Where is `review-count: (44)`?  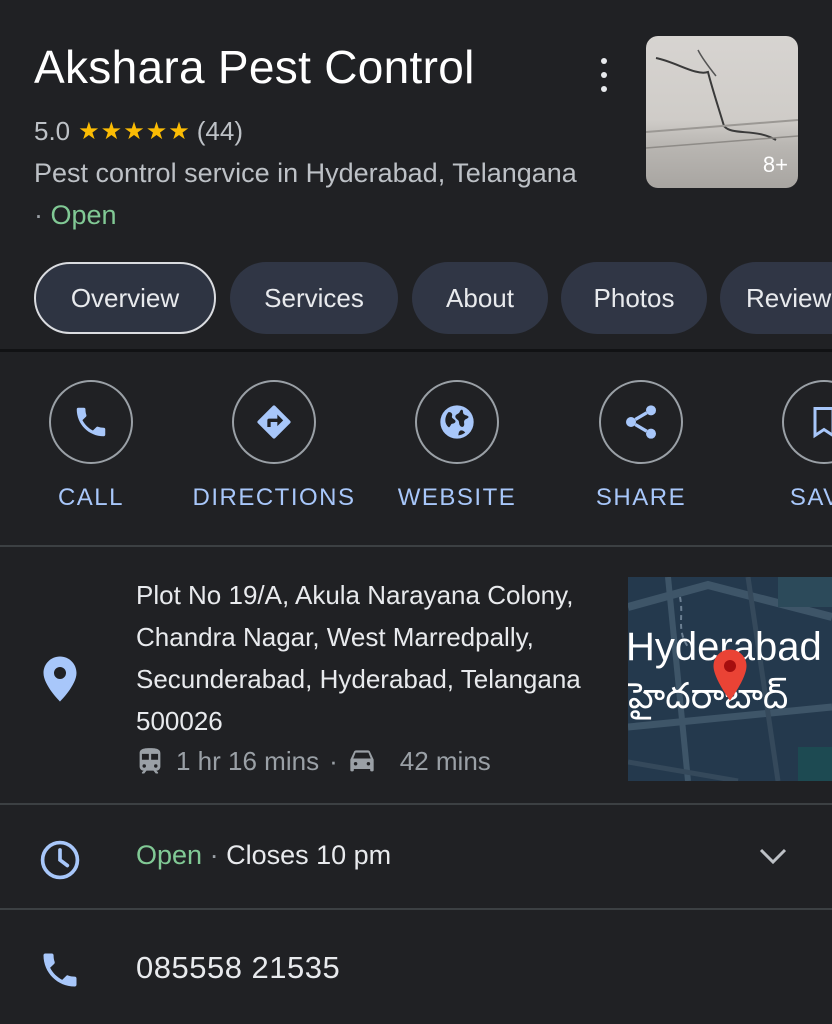
review-count: (44) is located at coordinates (220, 131).